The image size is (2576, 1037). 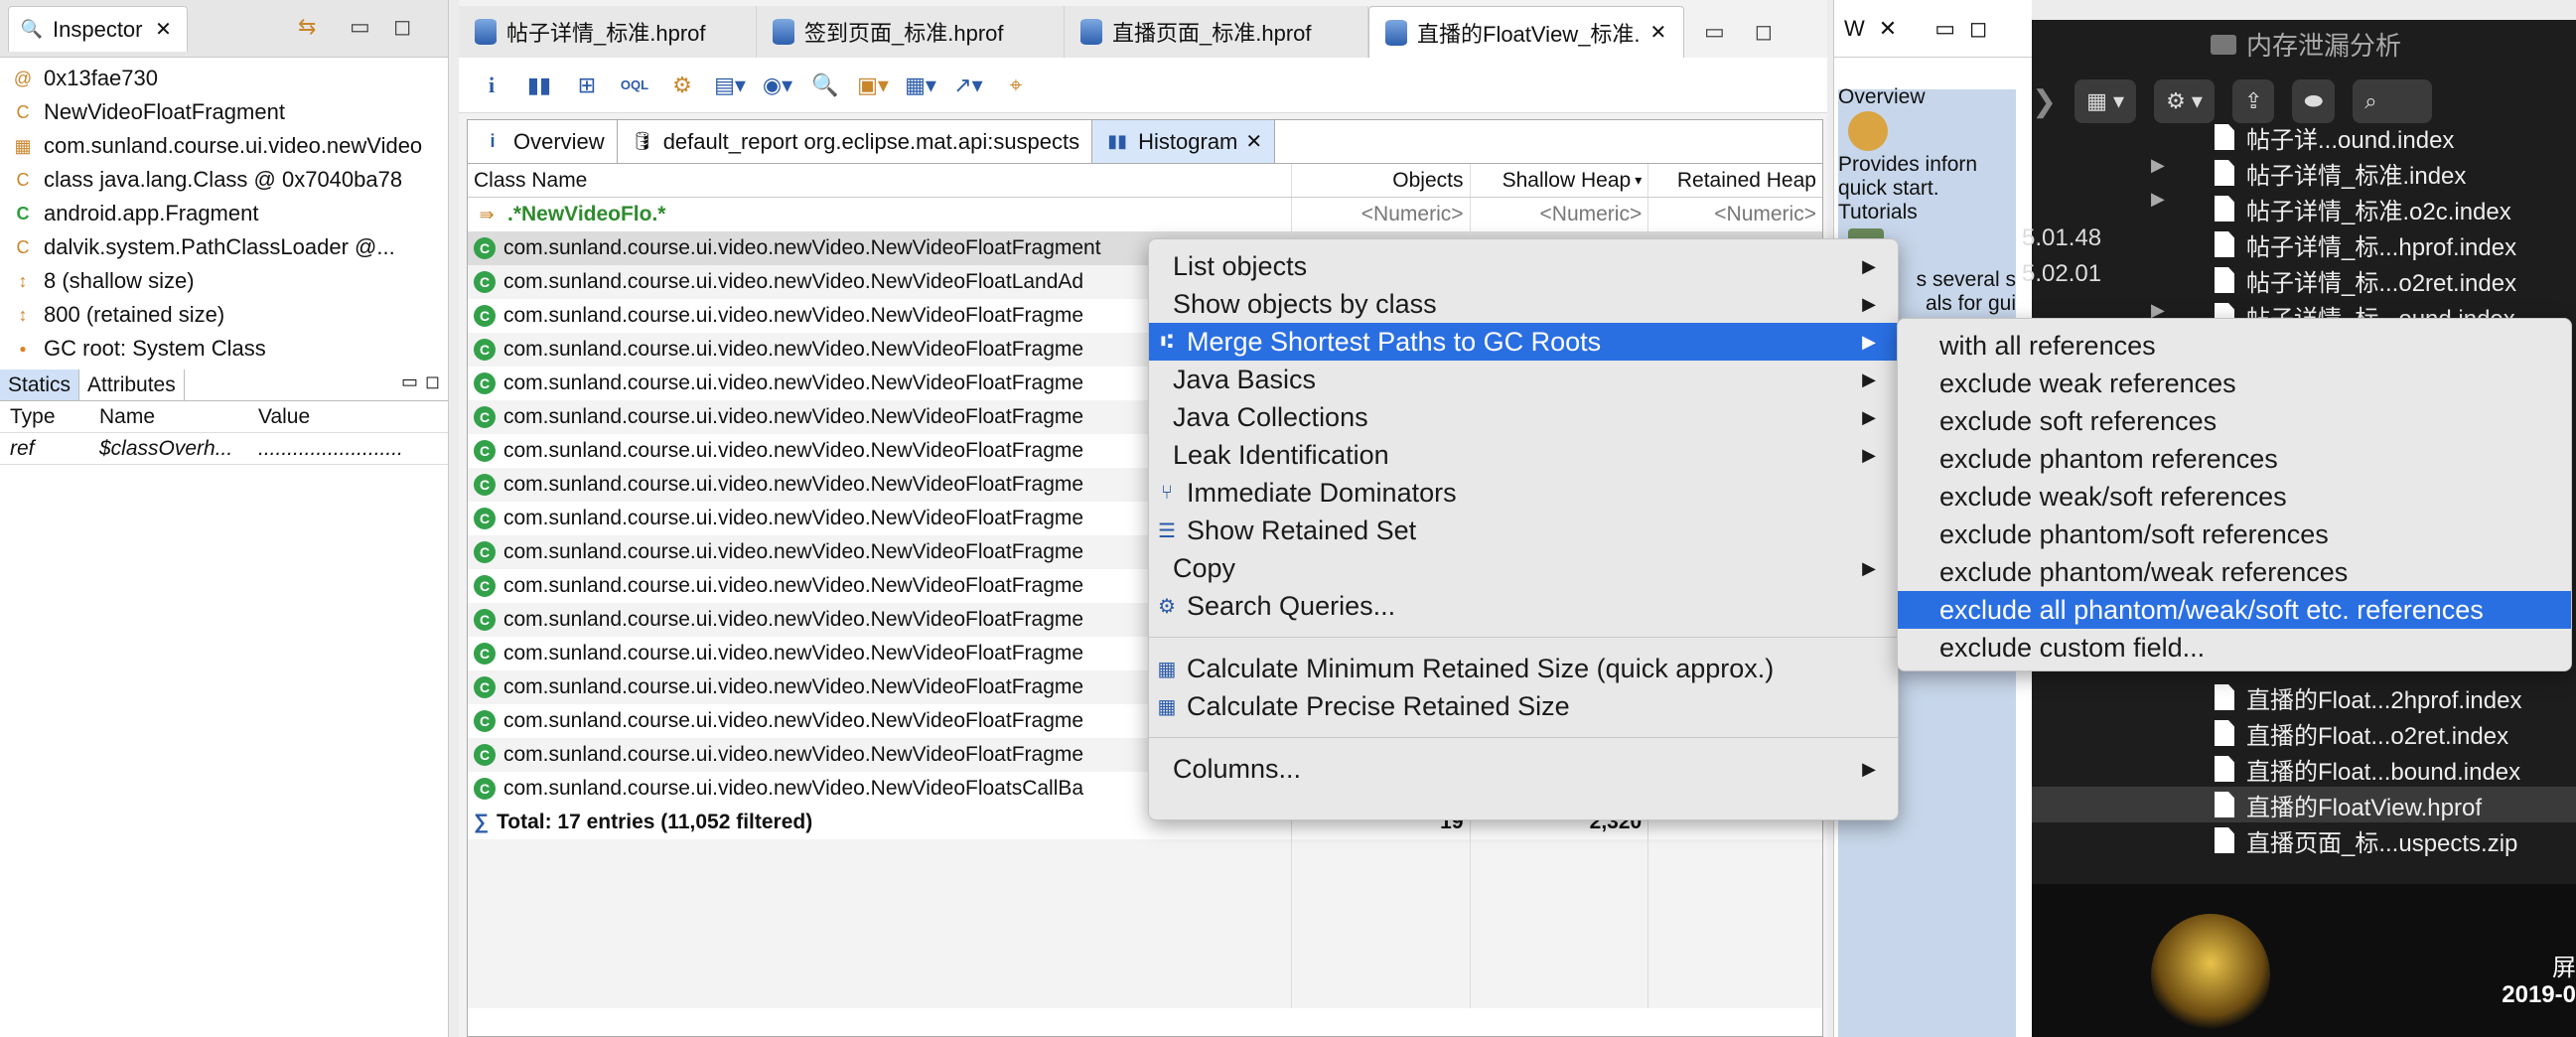 I want to click on link-with-editor-icon: ⇆, so click(x=307, y=27).